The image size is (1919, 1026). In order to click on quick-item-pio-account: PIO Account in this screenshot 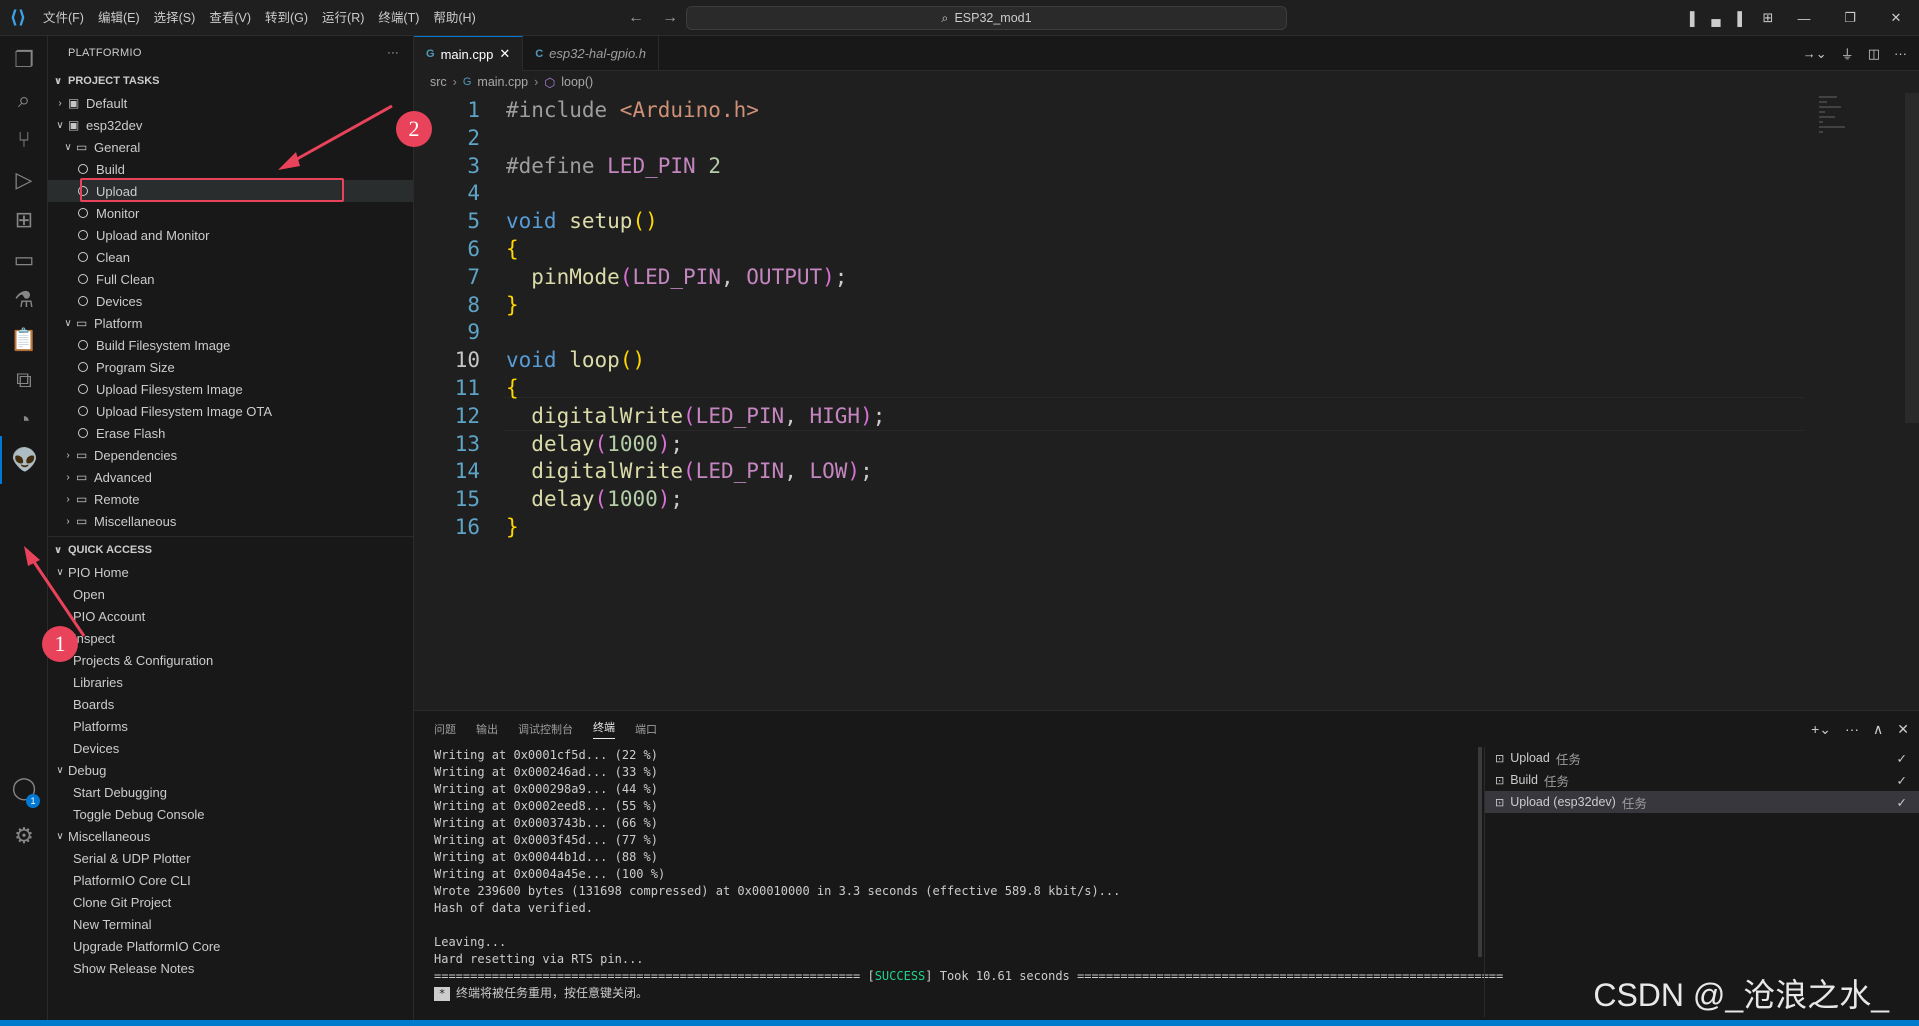, I will do `click(230, 616)`.